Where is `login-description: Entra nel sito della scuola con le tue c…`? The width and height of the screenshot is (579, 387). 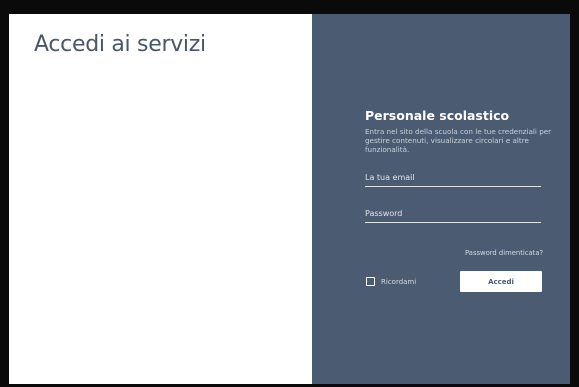 login-description: Entra nel sito della scuola con le tue c… is located at coordinates (458, 140).